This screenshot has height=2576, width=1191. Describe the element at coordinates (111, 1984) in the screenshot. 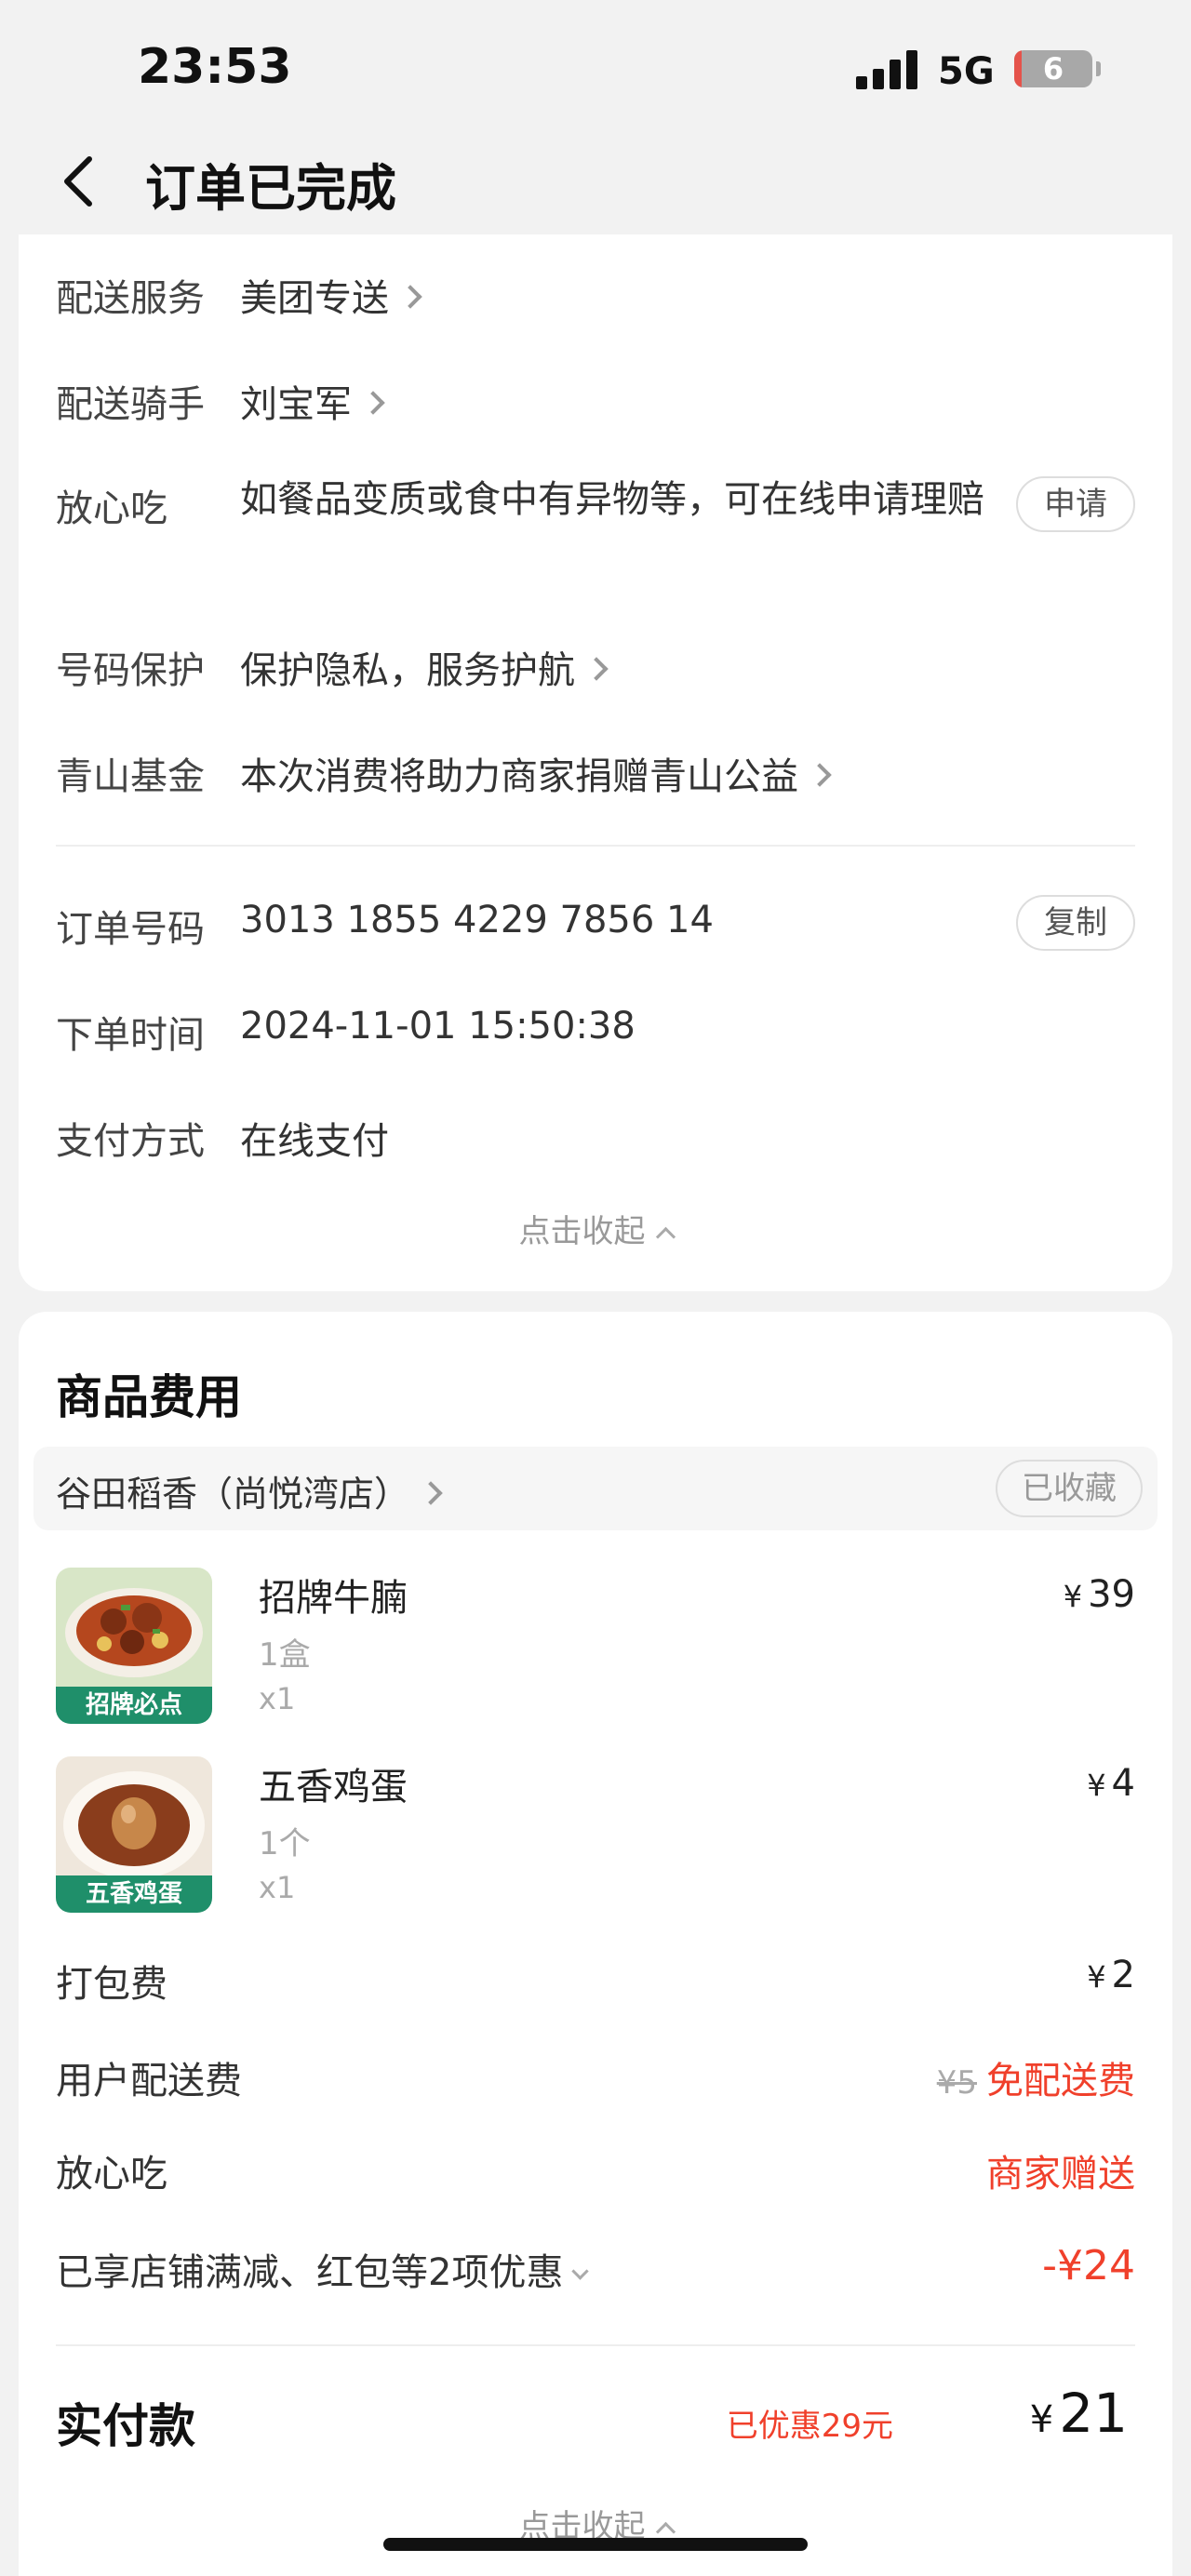

I see `fee-label: 打包费` at that location.